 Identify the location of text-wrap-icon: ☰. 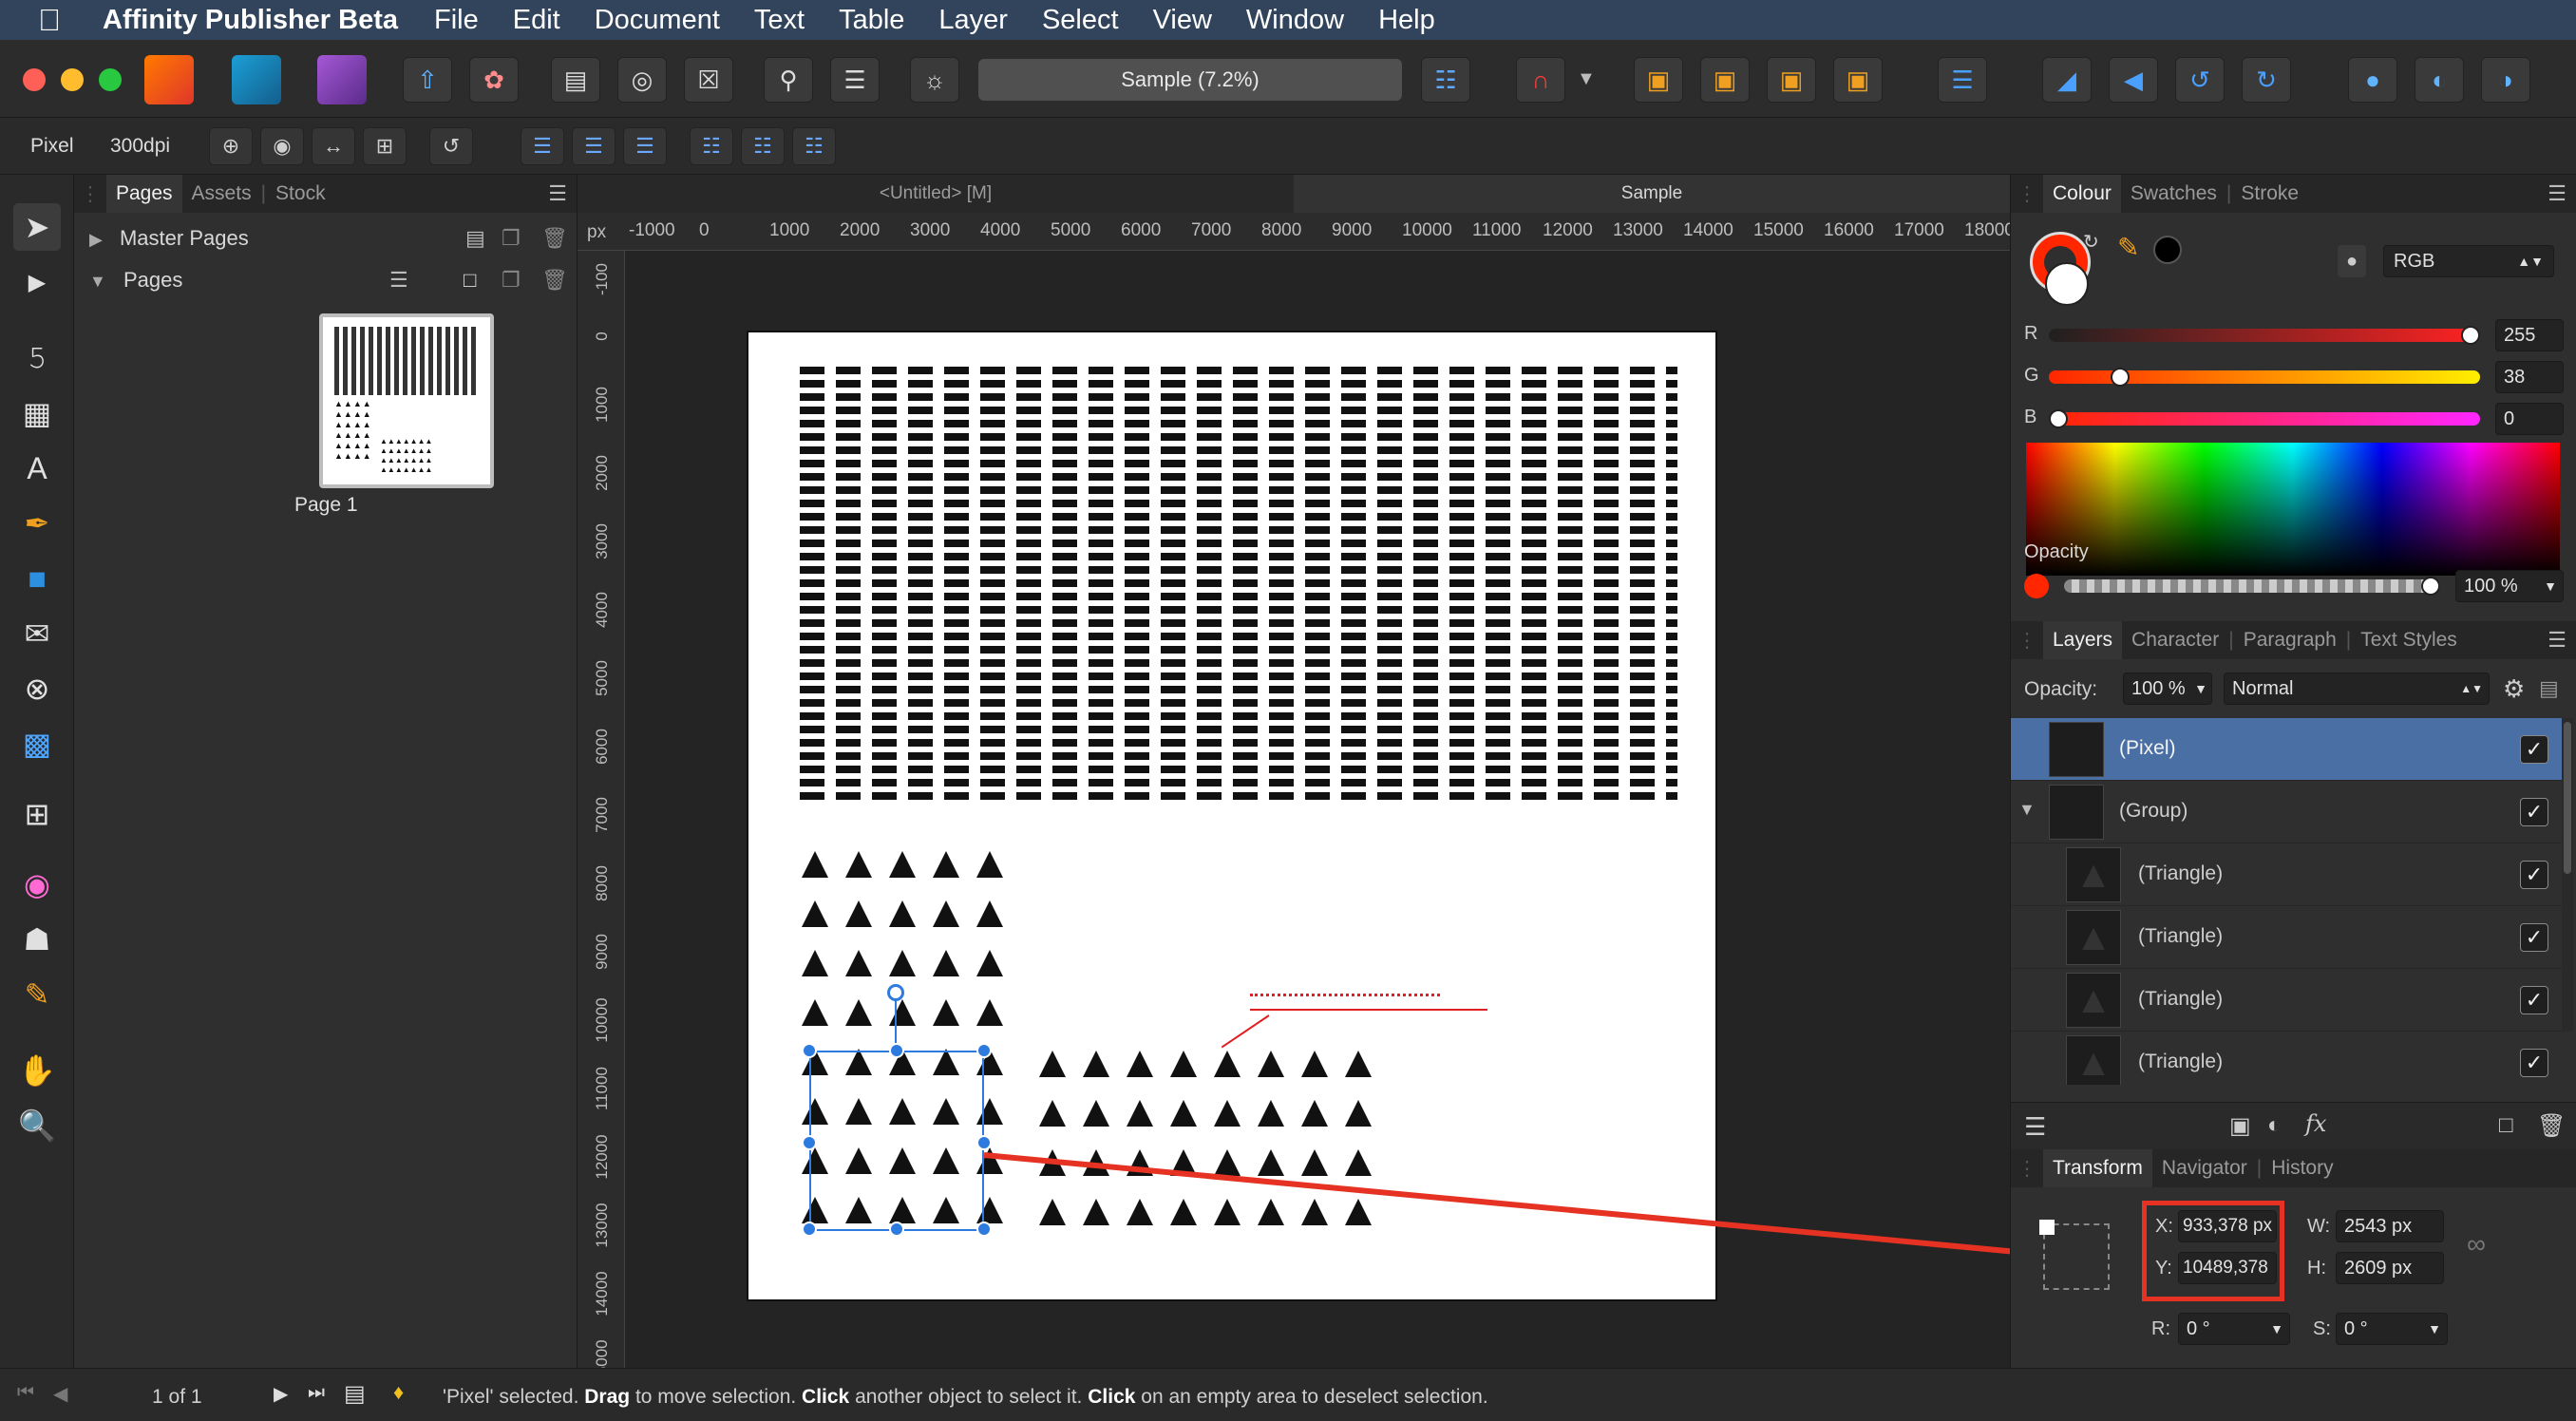
(855, 80).